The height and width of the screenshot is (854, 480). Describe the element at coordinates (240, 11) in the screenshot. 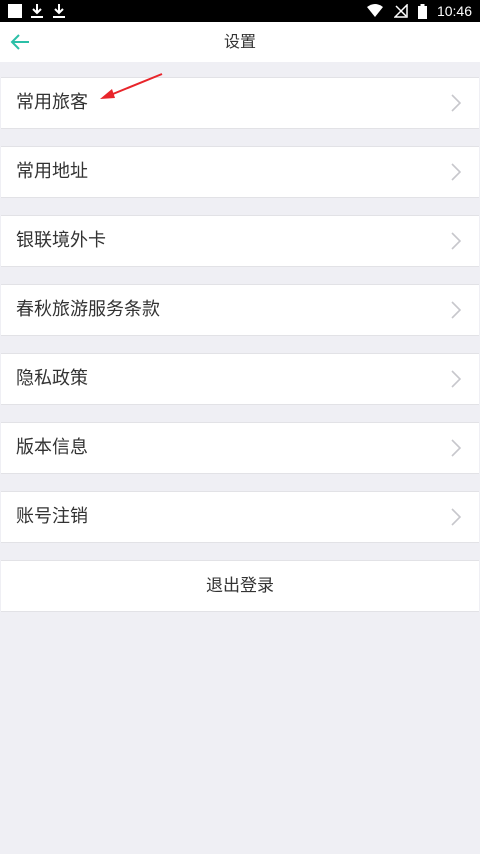

I see `status-bar: 10:46` at that location.